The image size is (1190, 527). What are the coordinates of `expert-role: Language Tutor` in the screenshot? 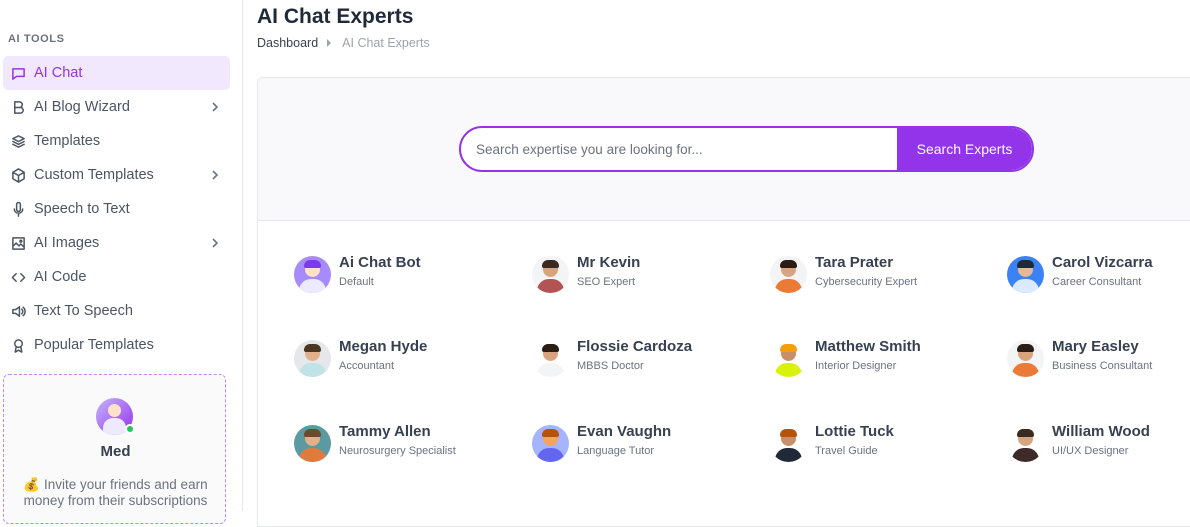 It's located at (616, 451).